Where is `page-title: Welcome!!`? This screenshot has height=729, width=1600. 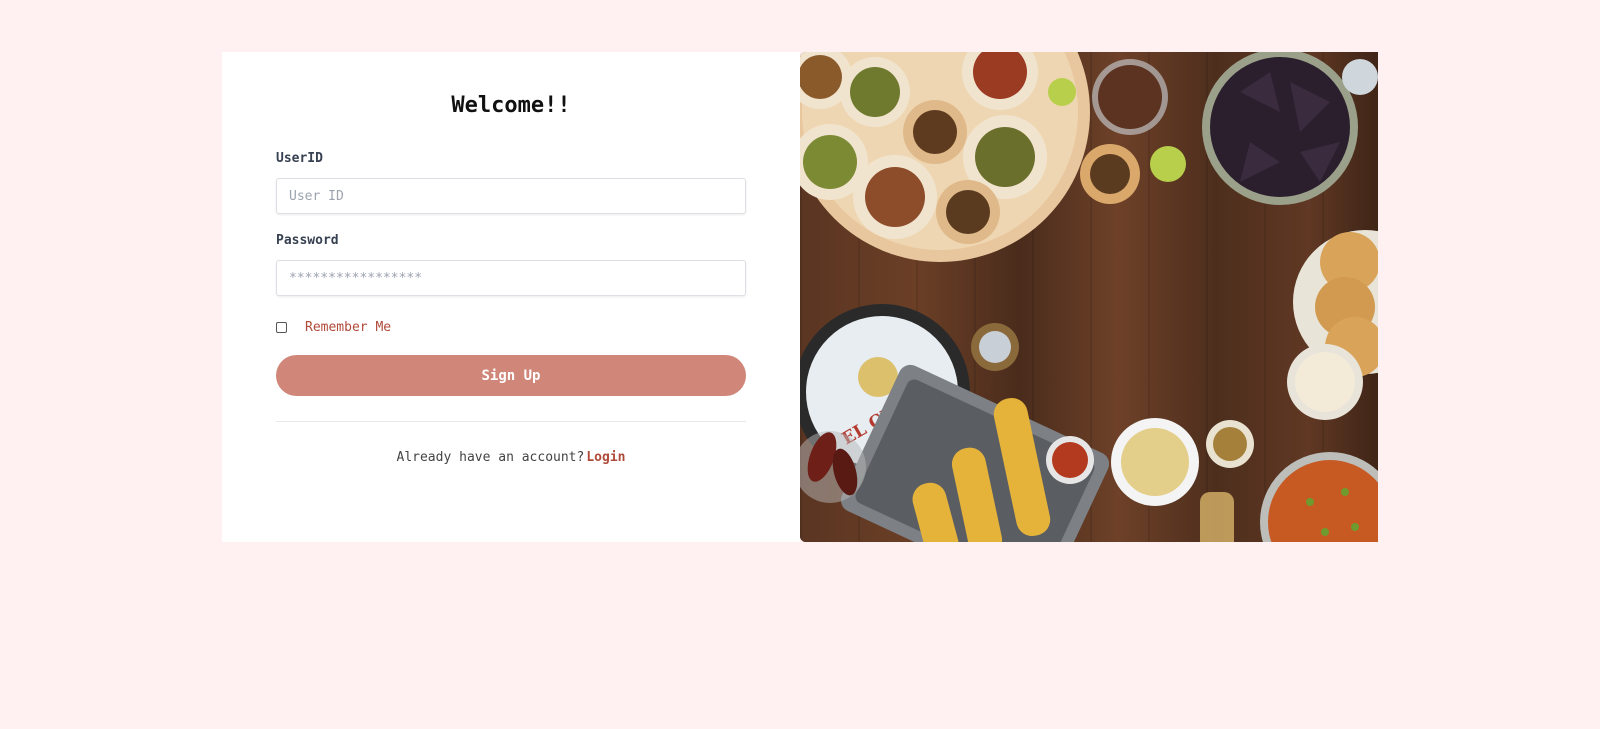 page-title: Welcome!! is located at coordinates (511, 105).